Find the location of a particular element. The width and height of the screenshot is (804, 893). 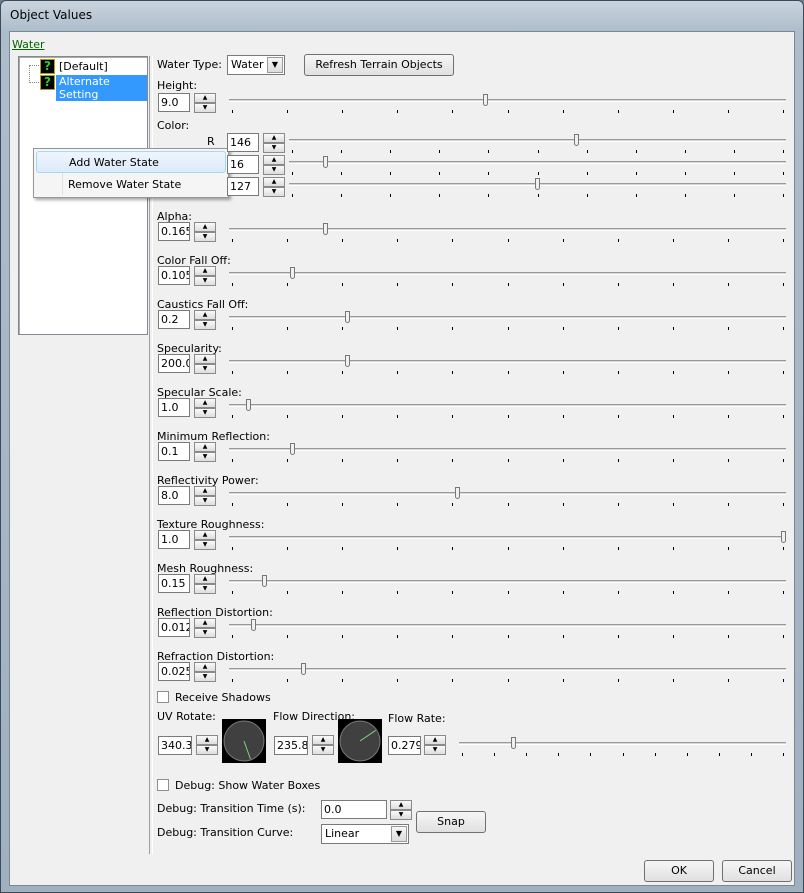

specular-scale-input: 1.0 is located at coordinates (174, 407).